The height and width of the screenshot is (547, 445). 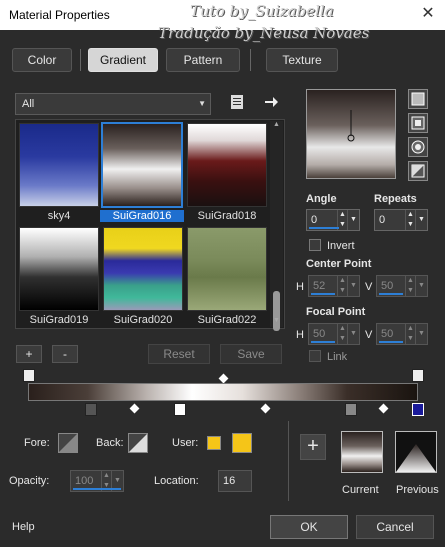 I want to click on ok-button: OK, so click(x=309, y=527).